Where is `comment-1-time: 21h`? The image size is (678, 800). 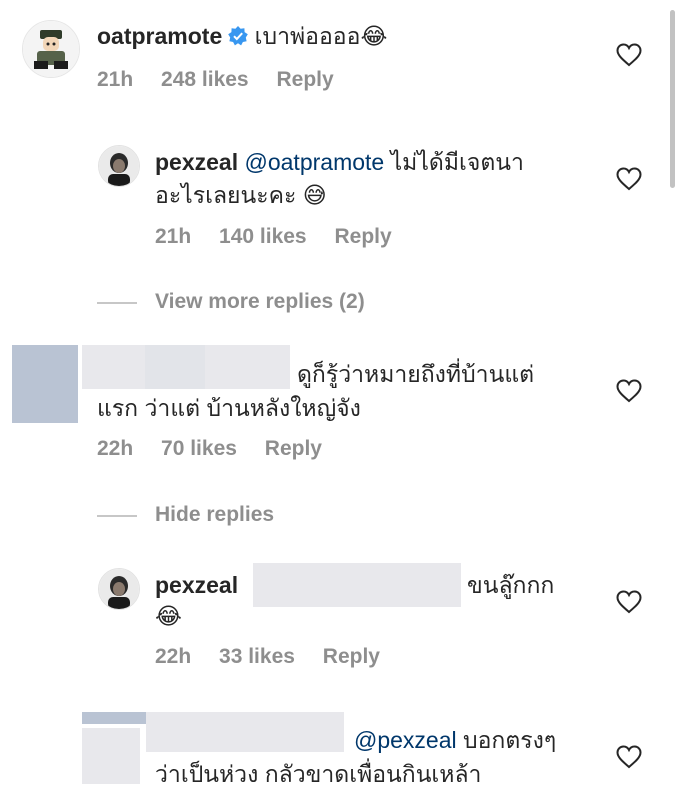 comment-1-time: 21h is located at coordinates (115, 80).